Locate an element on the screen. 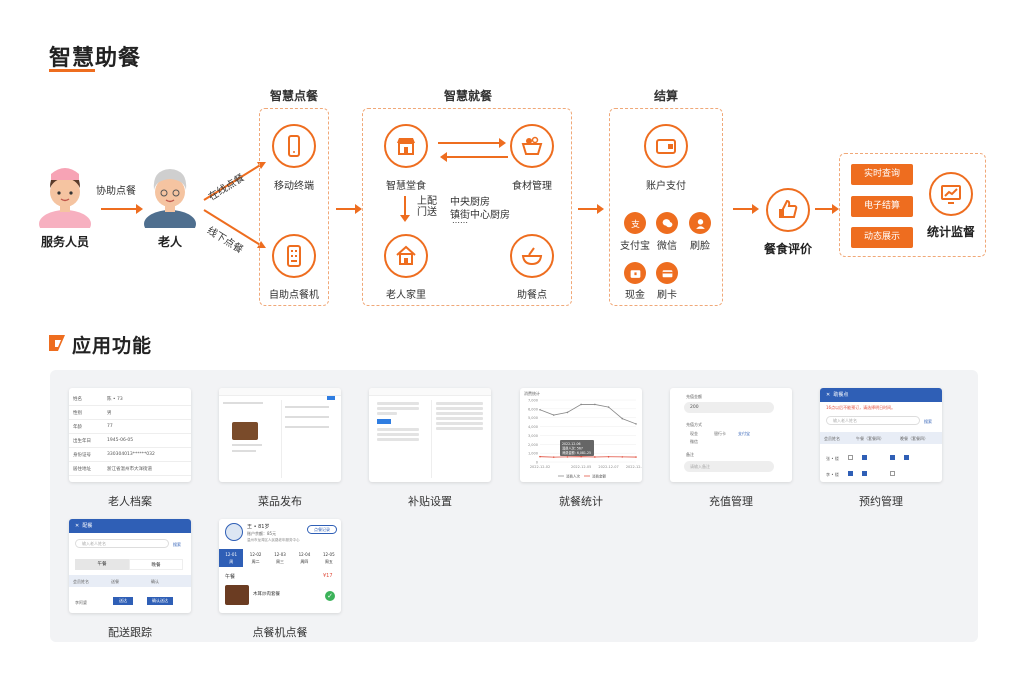 This screenshot has height=683, width=1024. e-settlement-badge: 电子结算 is located at coordinates (882, 206).